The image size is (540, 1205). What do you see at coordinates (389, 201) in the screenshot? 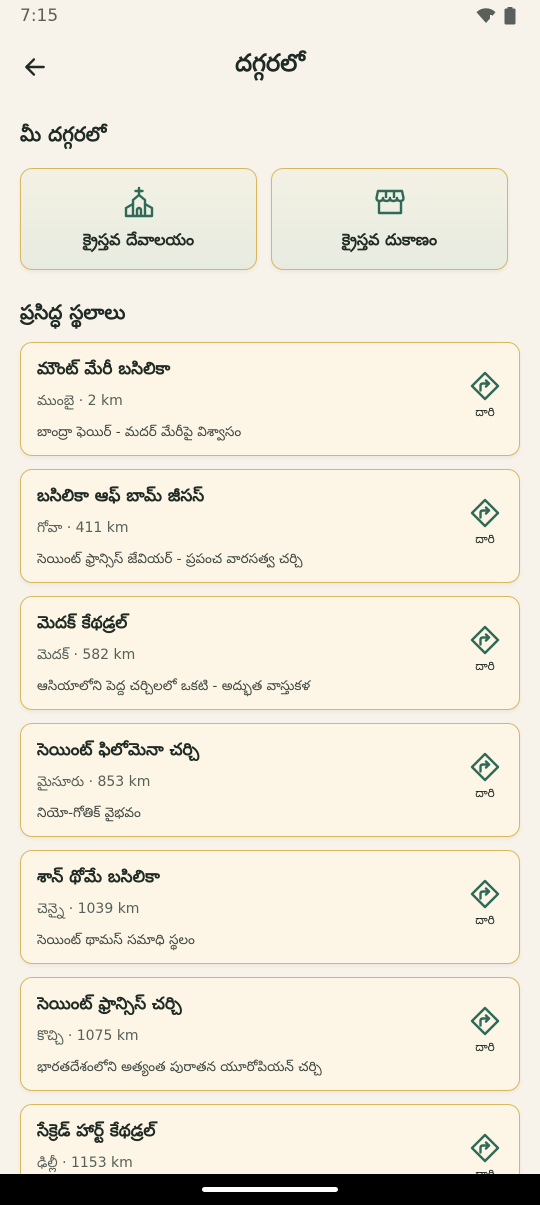
I see `store-icon` at bounding box center [389, 201].